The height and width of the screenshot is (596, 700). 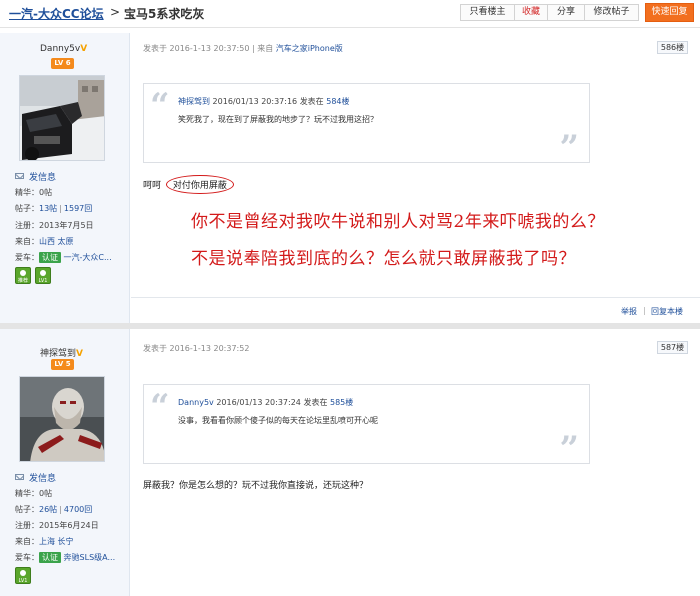 I want to click on level-badge: LV 6, so click(x=62, y=63).